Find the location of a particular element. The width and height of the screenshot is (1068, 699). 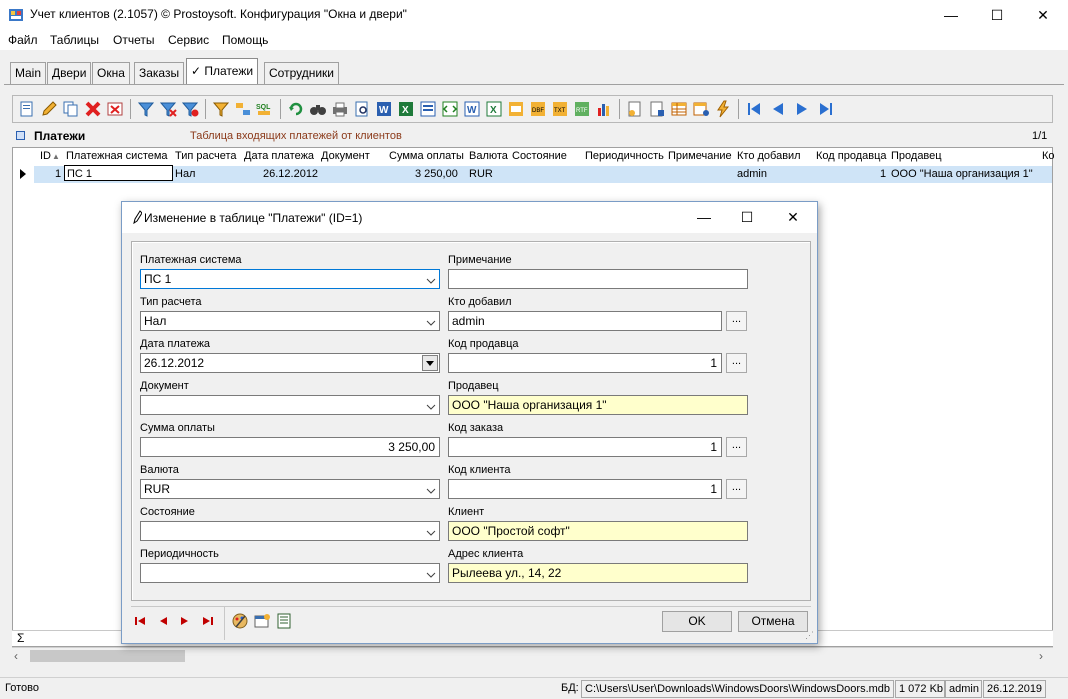

sql-icon: SQL is located at coordinates (265, 109).